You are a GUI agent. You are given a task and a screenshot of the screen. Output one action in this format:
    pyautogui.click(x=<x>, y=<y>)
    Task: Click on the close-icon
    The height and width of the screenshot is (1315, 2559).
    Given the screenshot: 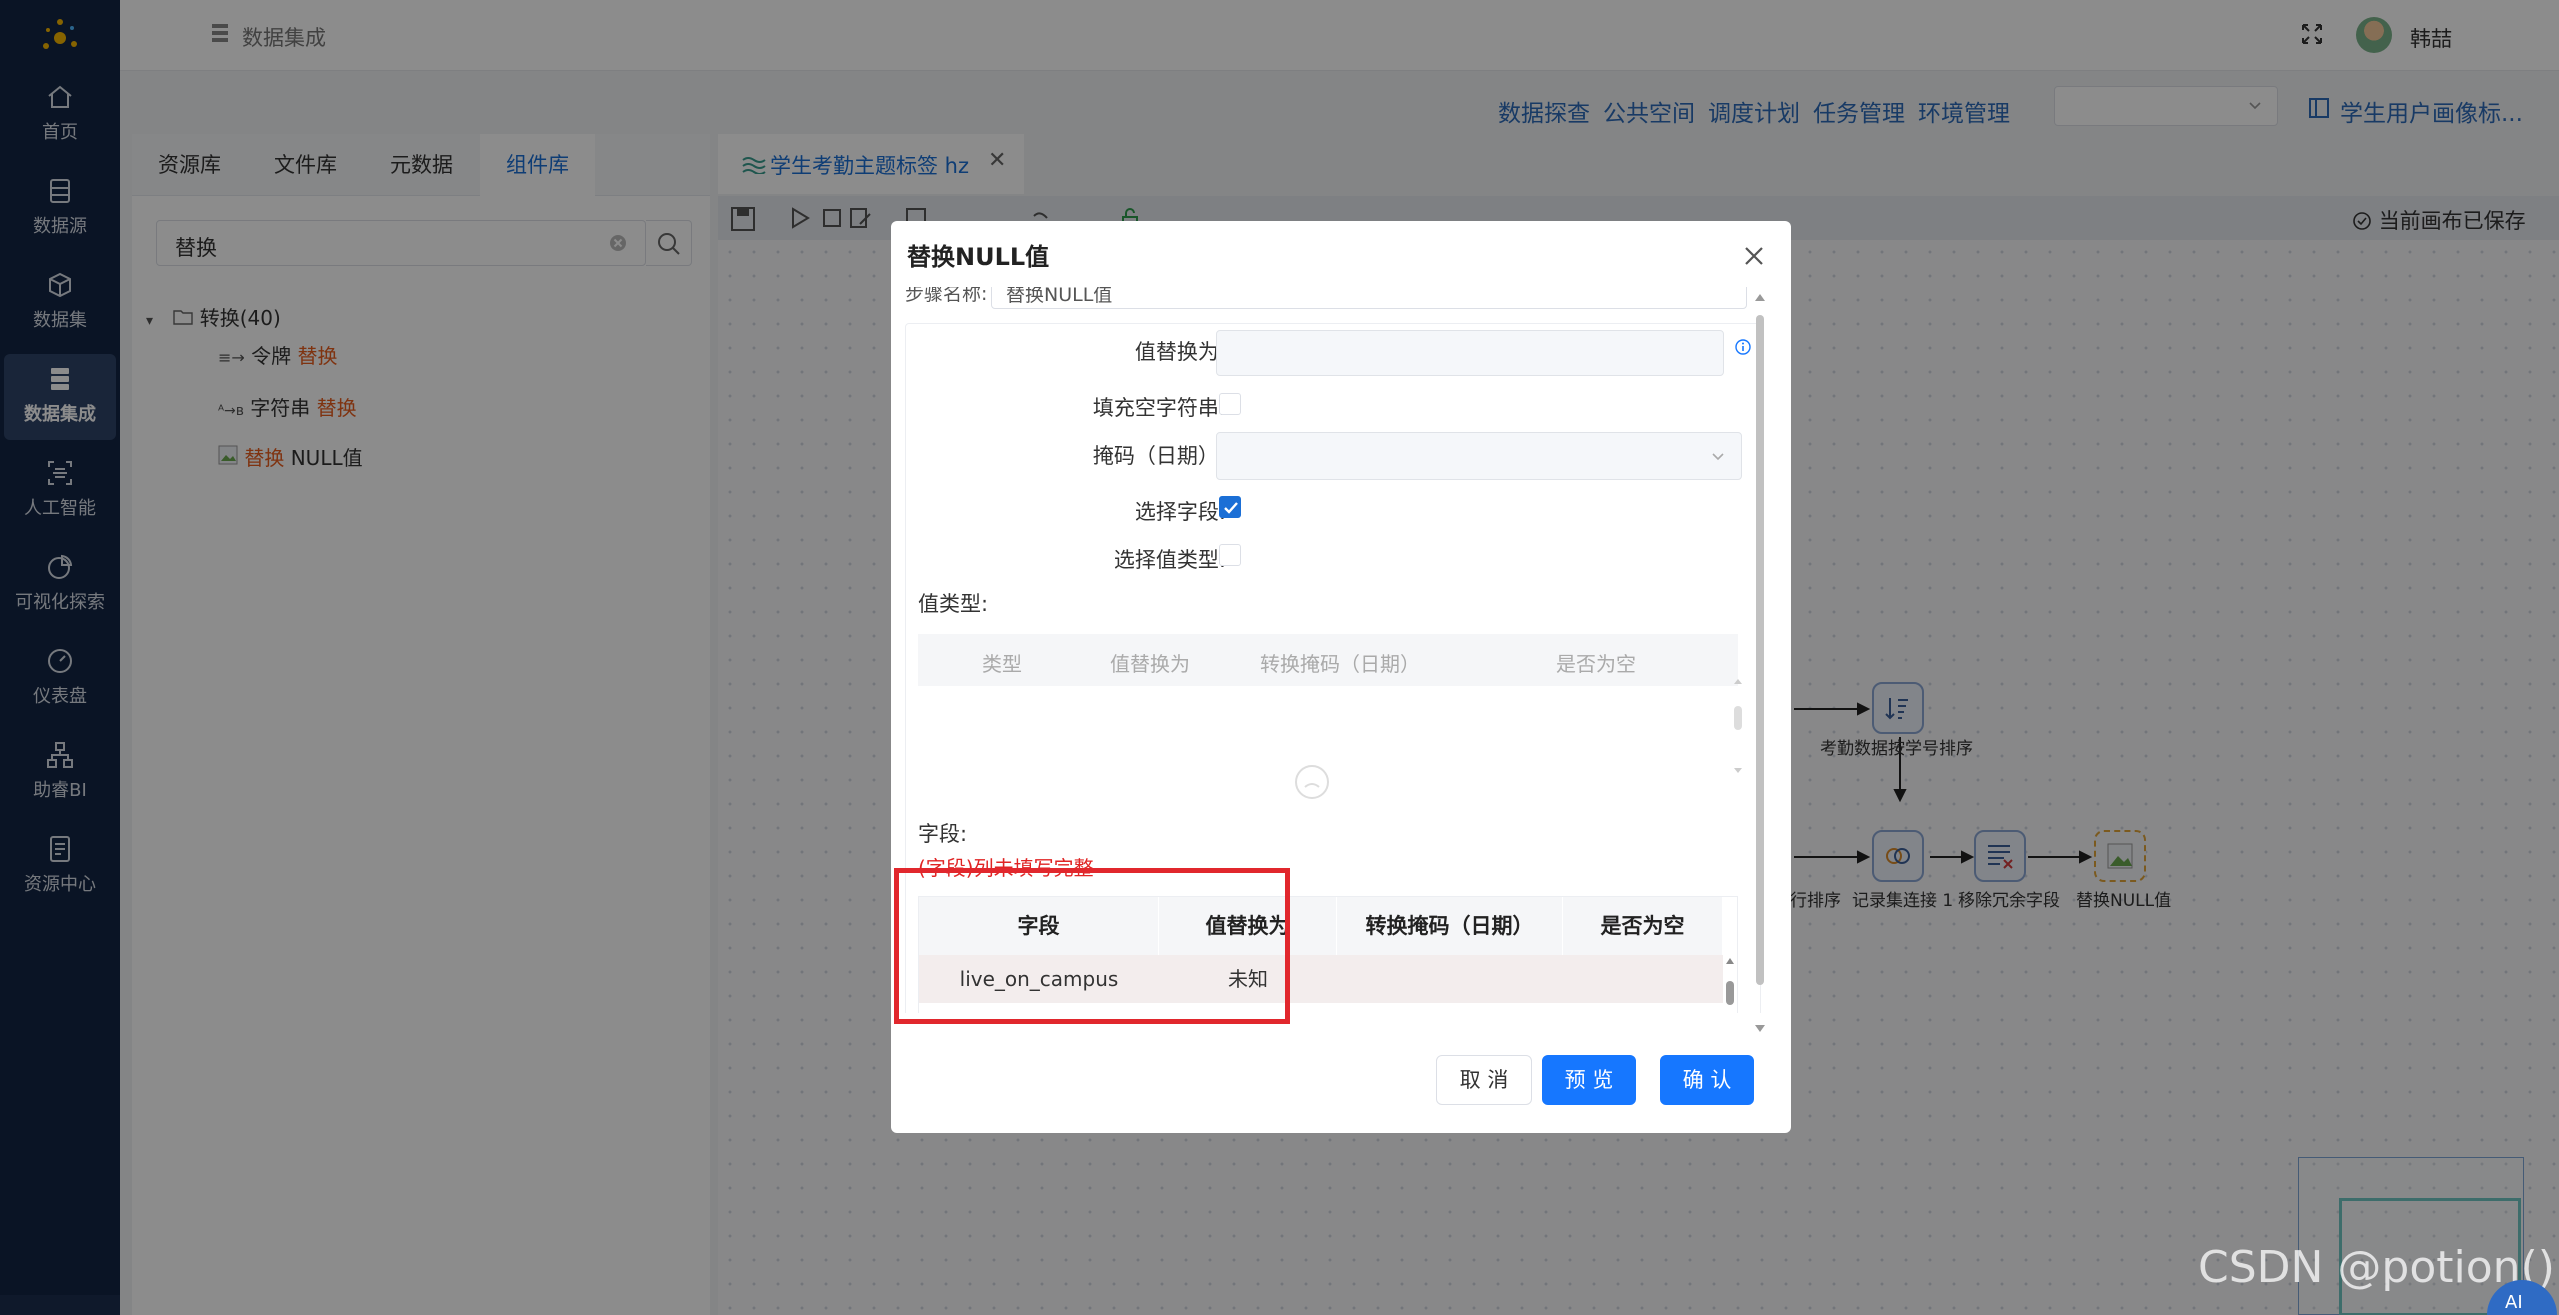 What is the action you would take?
    pyautogui.click(x=1754, y=256)
    